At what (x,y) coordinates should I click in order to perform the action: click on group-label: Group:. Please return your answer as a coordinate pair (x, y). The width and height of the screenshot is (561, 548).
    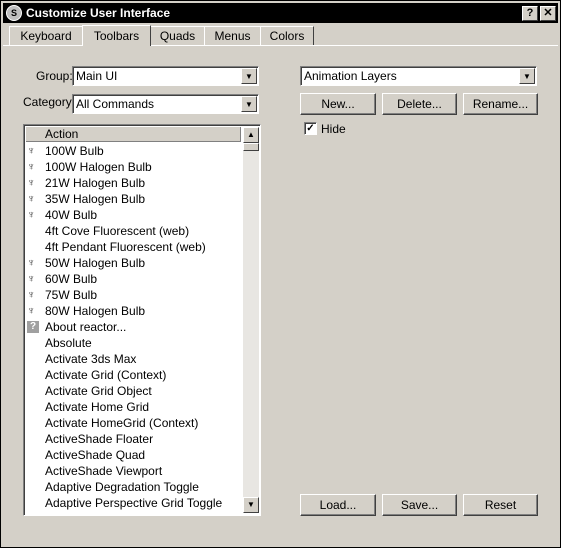
    Looking at the image, I should click on (54, 76).